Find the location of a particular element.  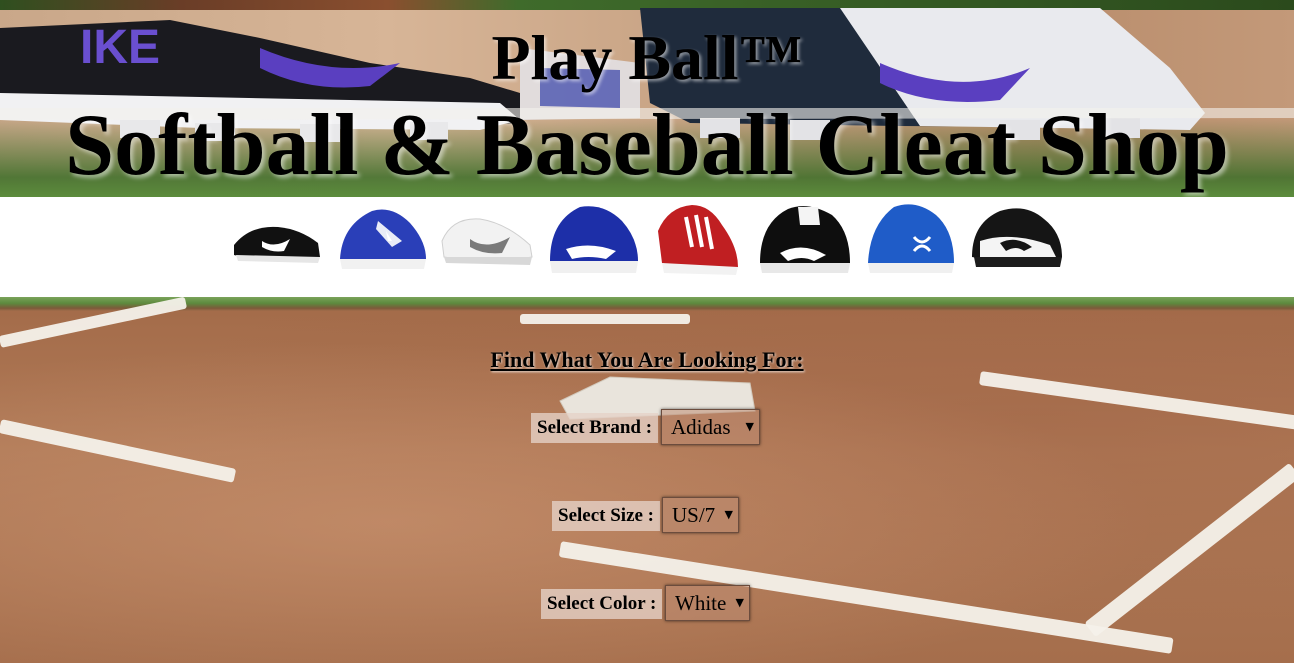

grass-divider is located at coordinates (647, 304).